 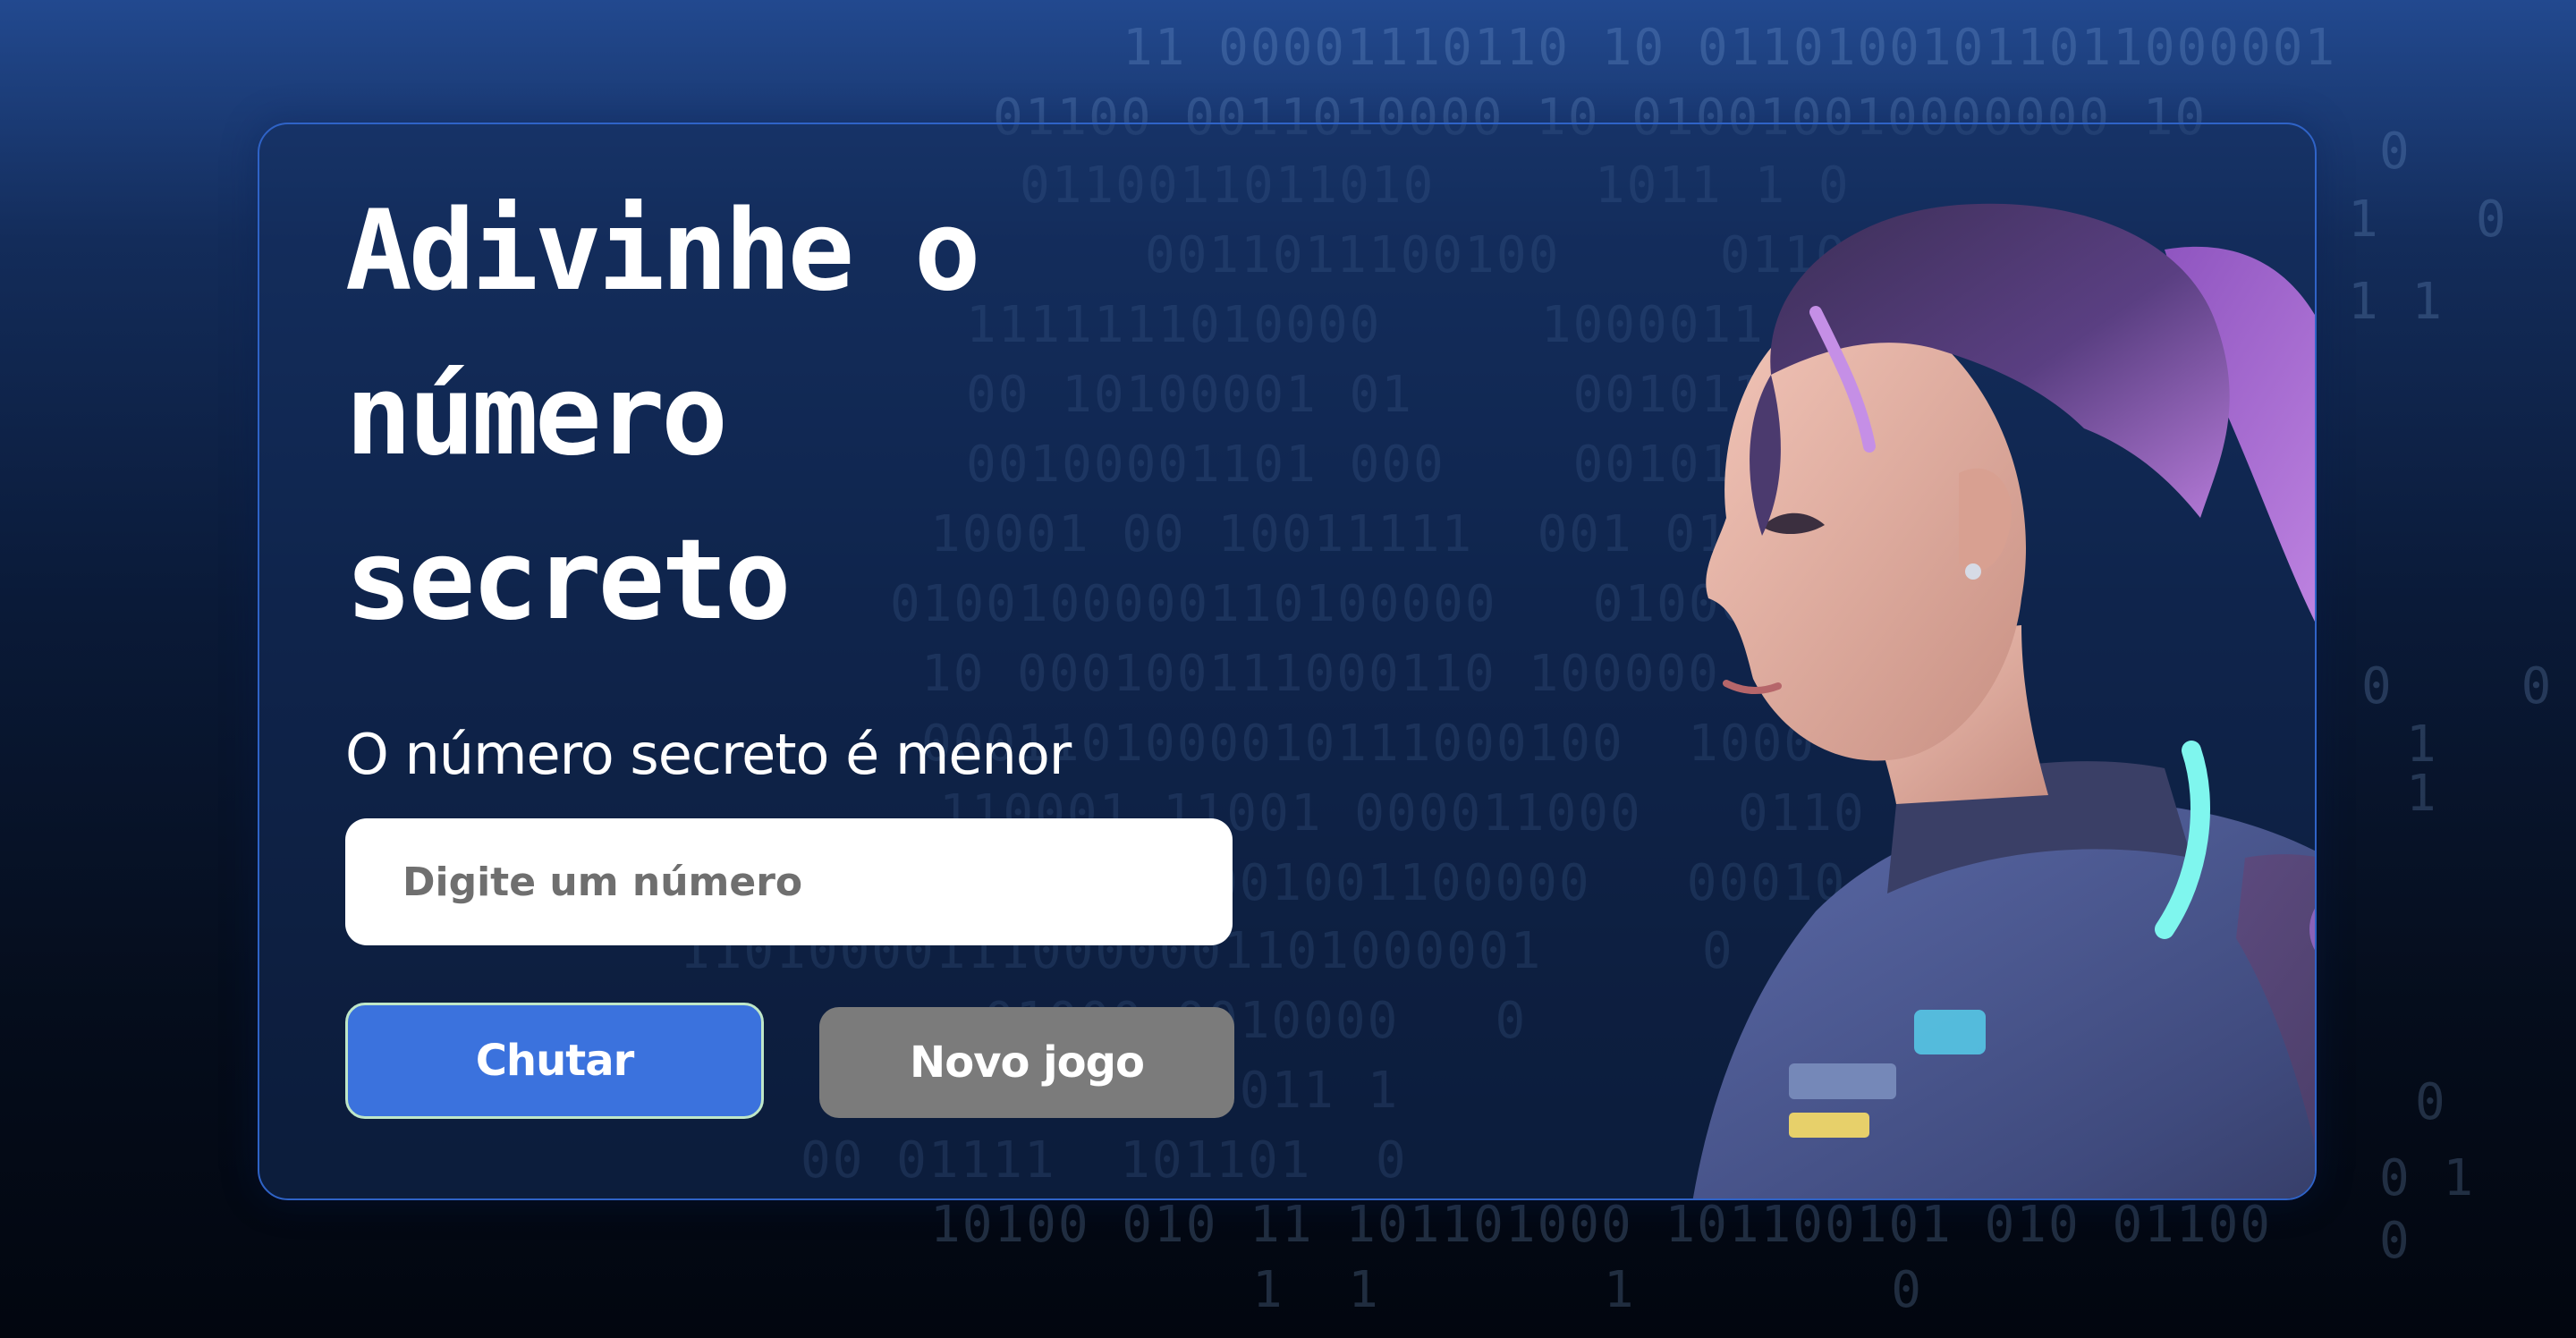 What do you see at coordinates (789, 881) in the screenshot?
I see `guess-input` at bounding box center [789, 881].